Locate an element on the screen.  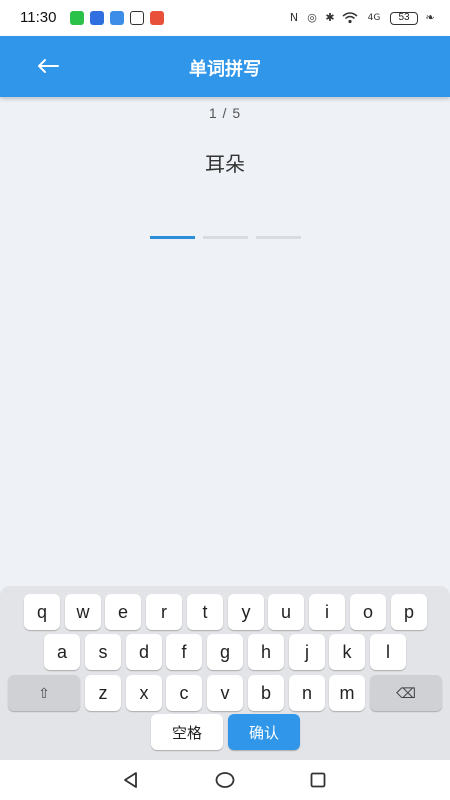
key-s: s is located at coordinates (103, 652).